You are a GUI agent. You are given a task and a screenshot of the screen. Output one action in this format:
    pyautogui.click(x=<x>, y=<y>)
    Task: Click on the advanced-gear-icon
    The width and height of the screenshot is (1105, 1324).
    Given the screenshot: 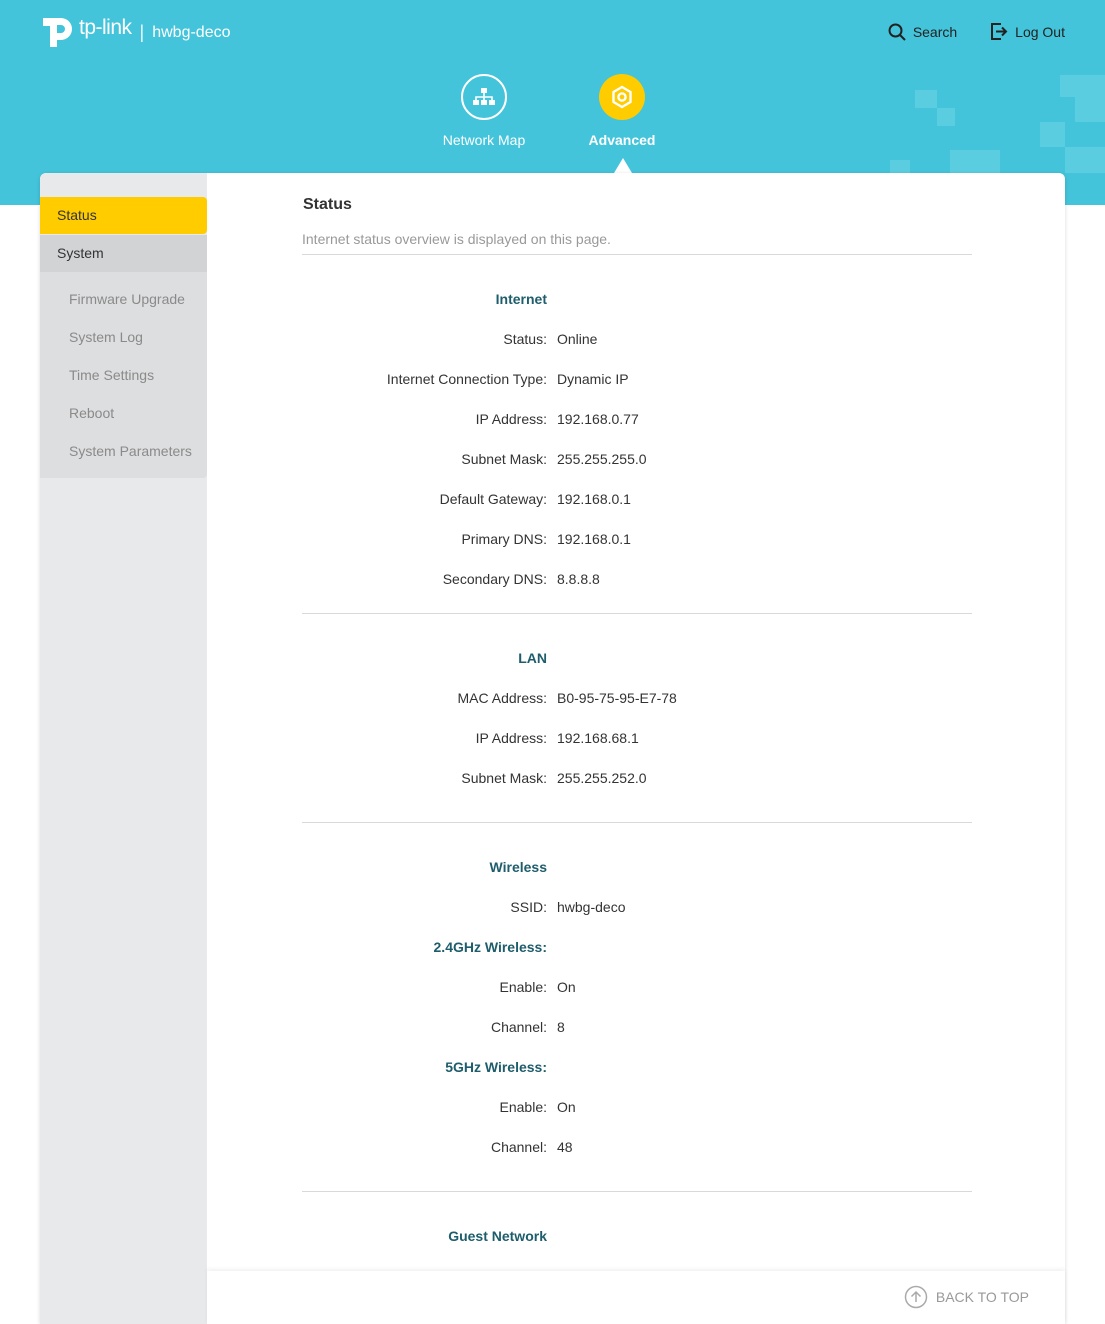 What is the action you would take?
    pyautogui.click(x=622, y=97)
    